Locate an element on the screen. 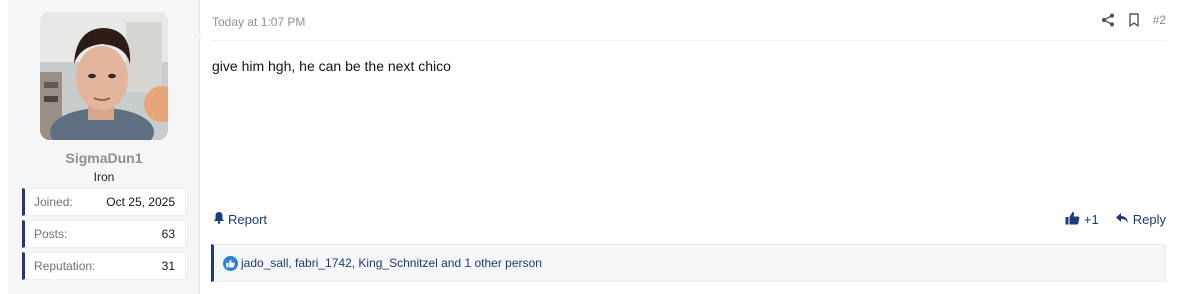 This screenshot has width=1178, height=294. post-number: #2 is located at coordinates (1159, 20).